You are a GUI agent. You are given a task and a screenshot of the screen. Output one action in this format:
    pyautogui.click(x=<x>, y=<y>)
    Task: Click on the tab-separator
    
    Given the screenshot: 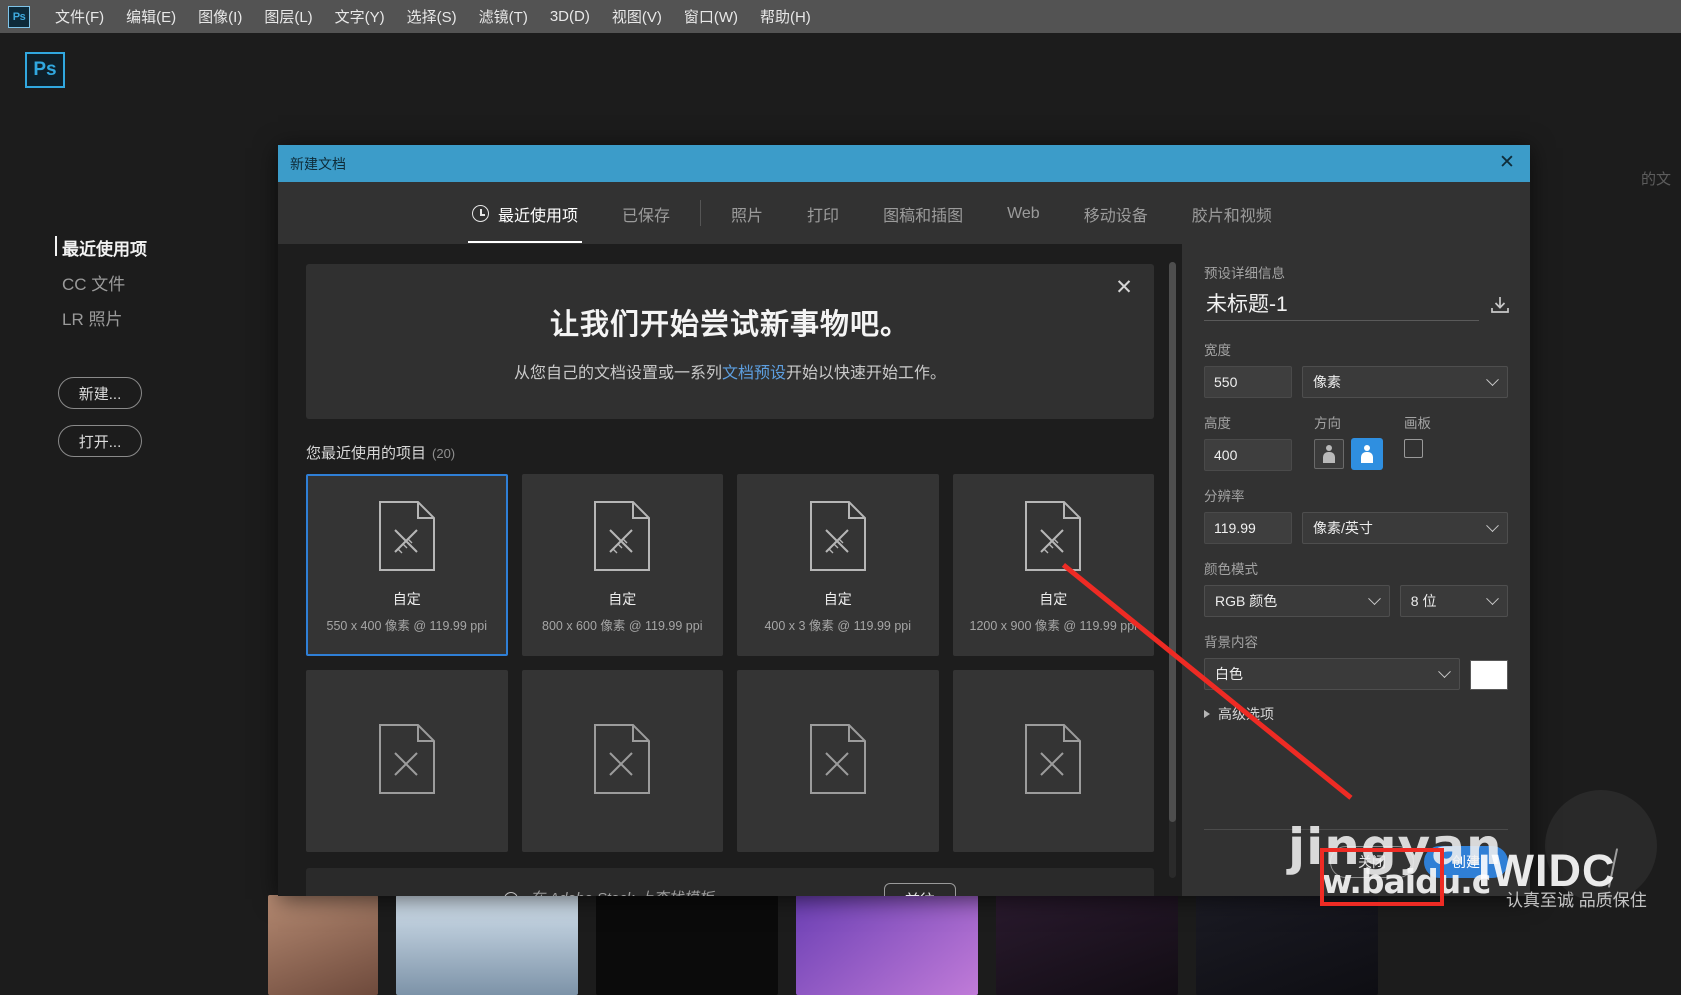 What is the action you would take?
    pyautogui.click(x=701, y=213)
    